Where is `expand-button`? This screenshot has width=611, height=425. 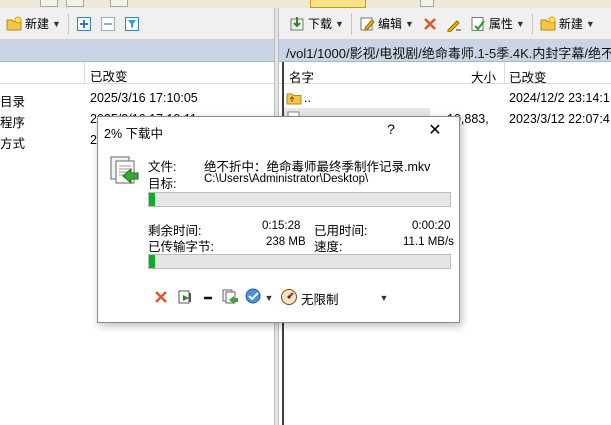
expand-button is located at coordinates (84, 24).